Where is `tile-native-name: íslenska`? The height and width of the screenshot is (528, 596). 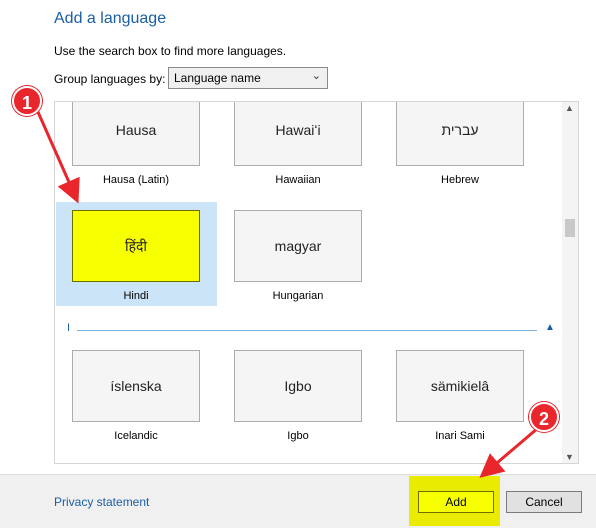 tile-native-name: íslenska is located at coordinates (136, 386).